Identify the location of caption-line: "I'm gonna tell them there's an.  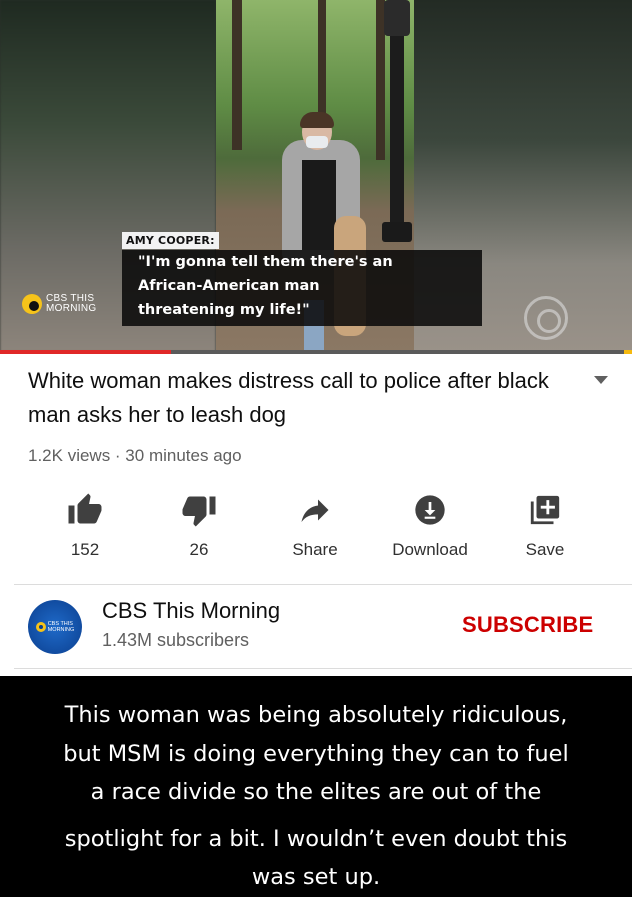
(265, 262).